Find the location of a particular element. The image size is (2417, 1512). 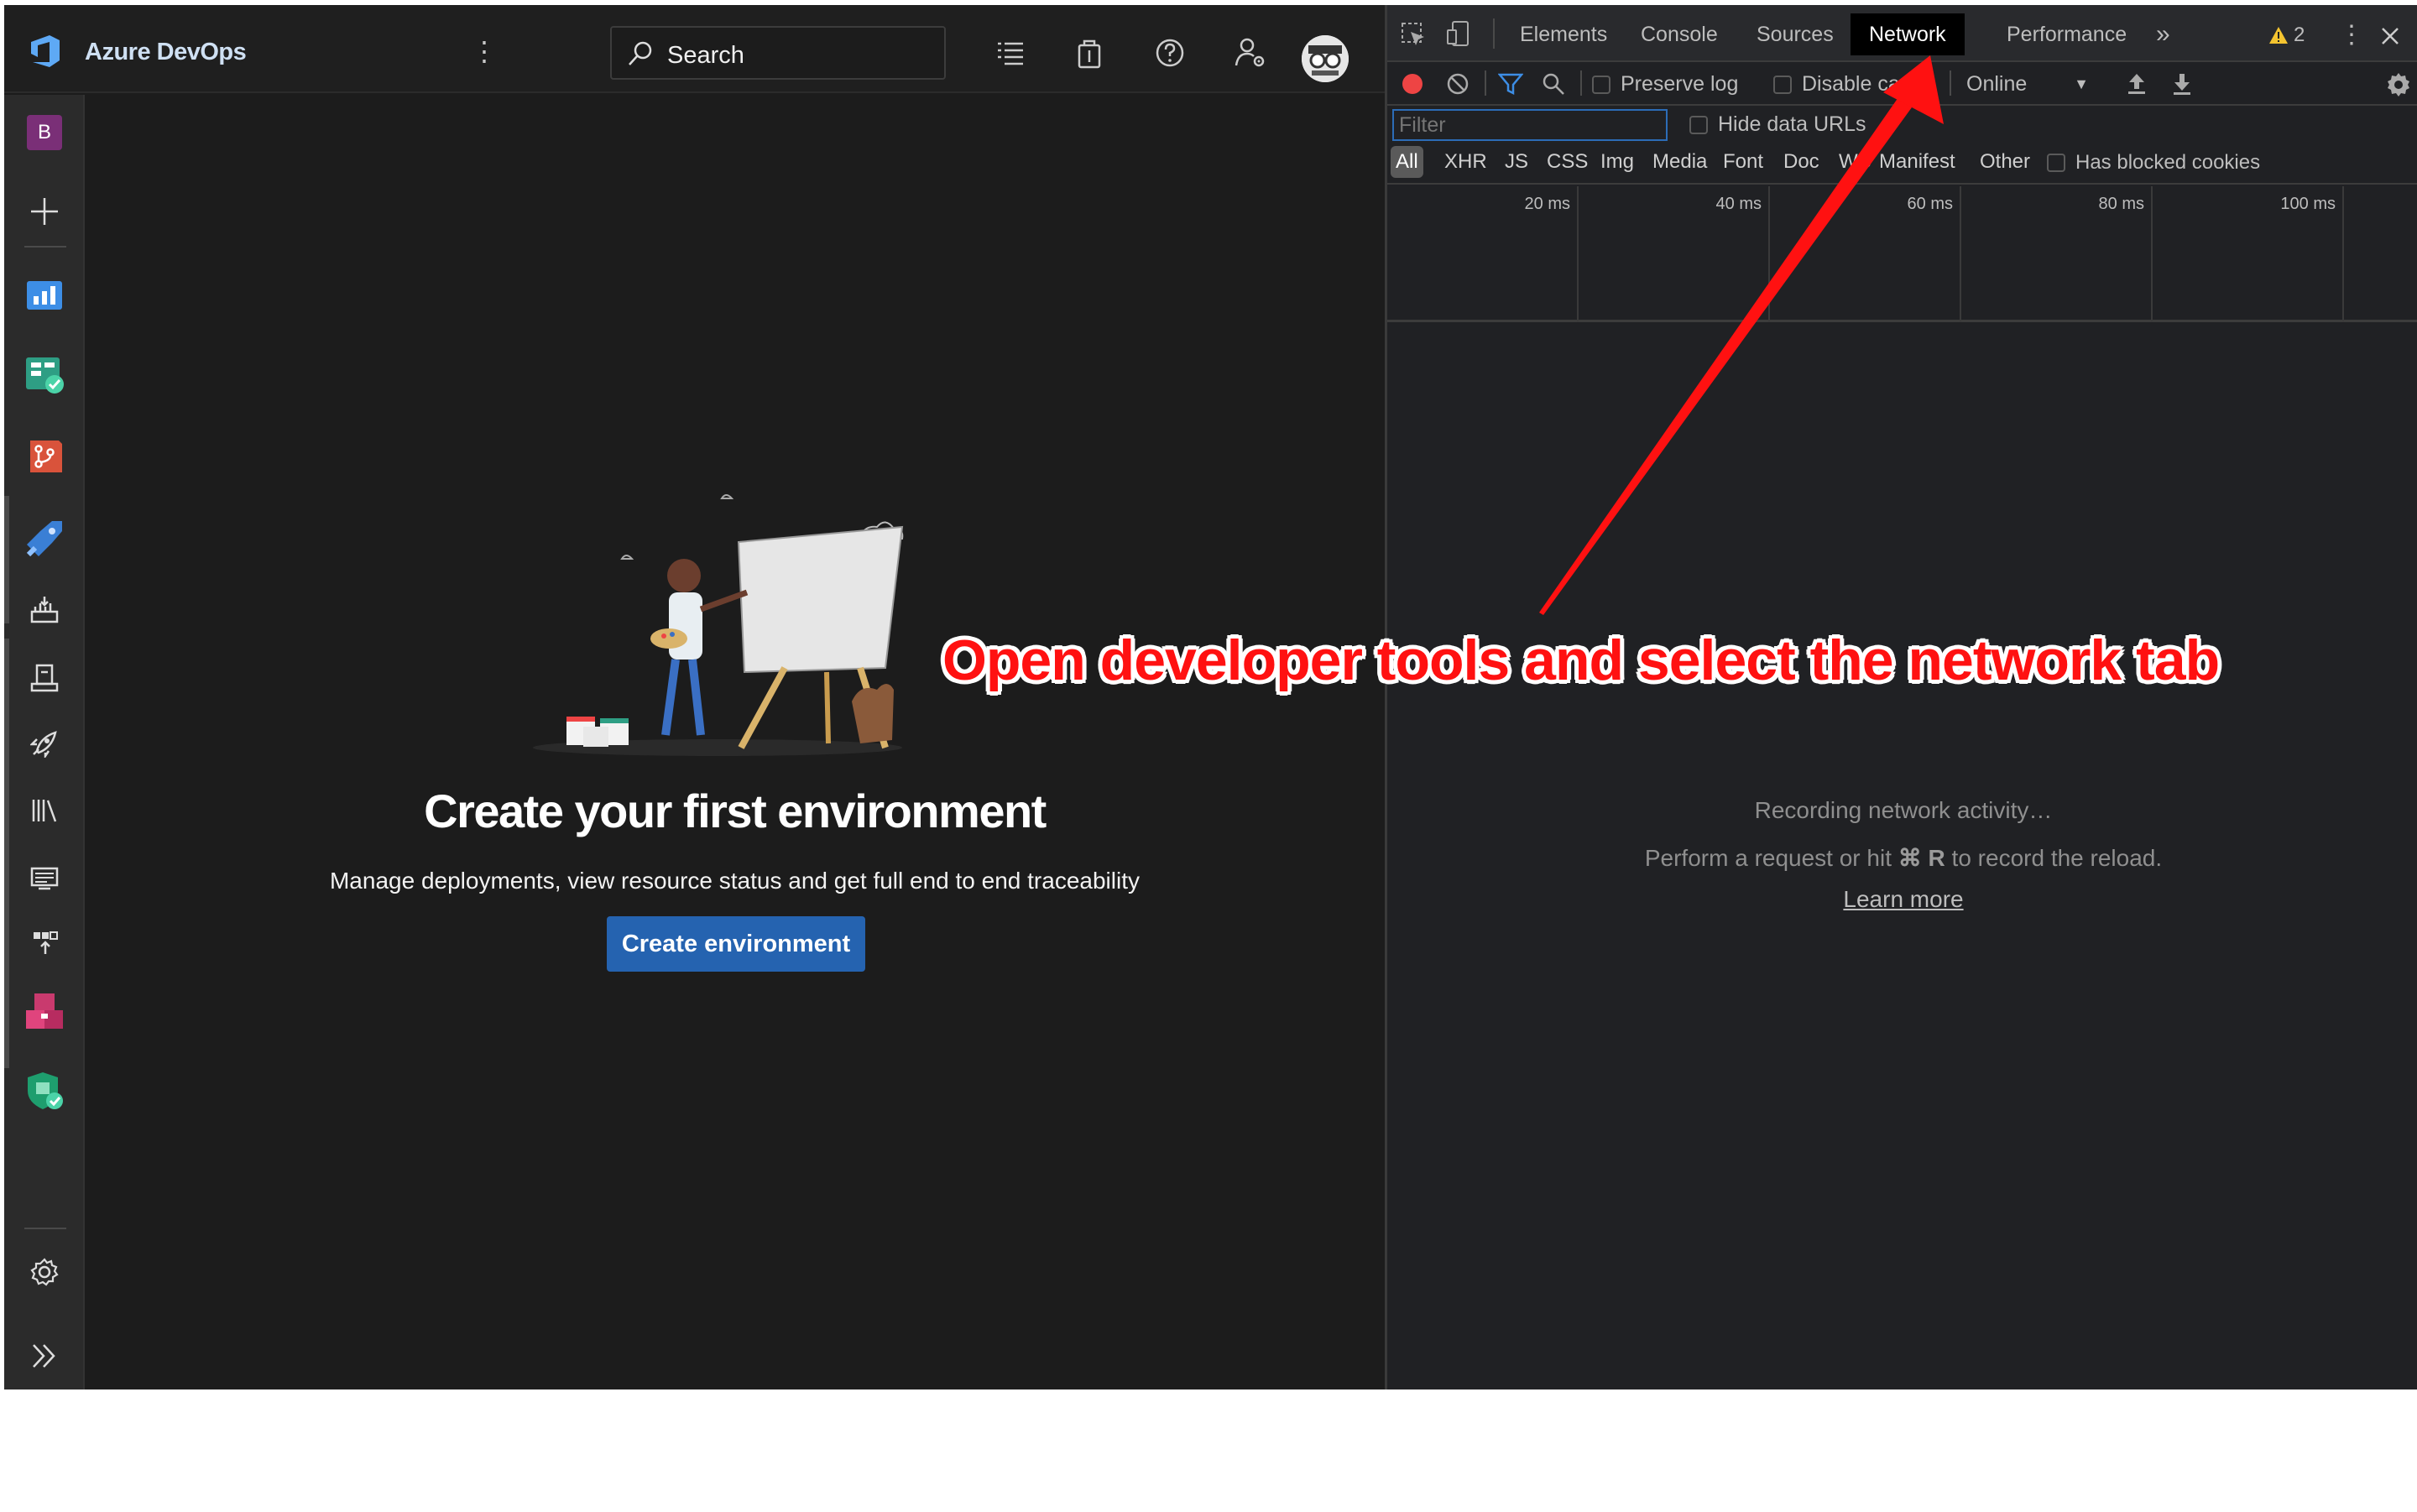

type-js: JS is located at coordinates (1516, 162).